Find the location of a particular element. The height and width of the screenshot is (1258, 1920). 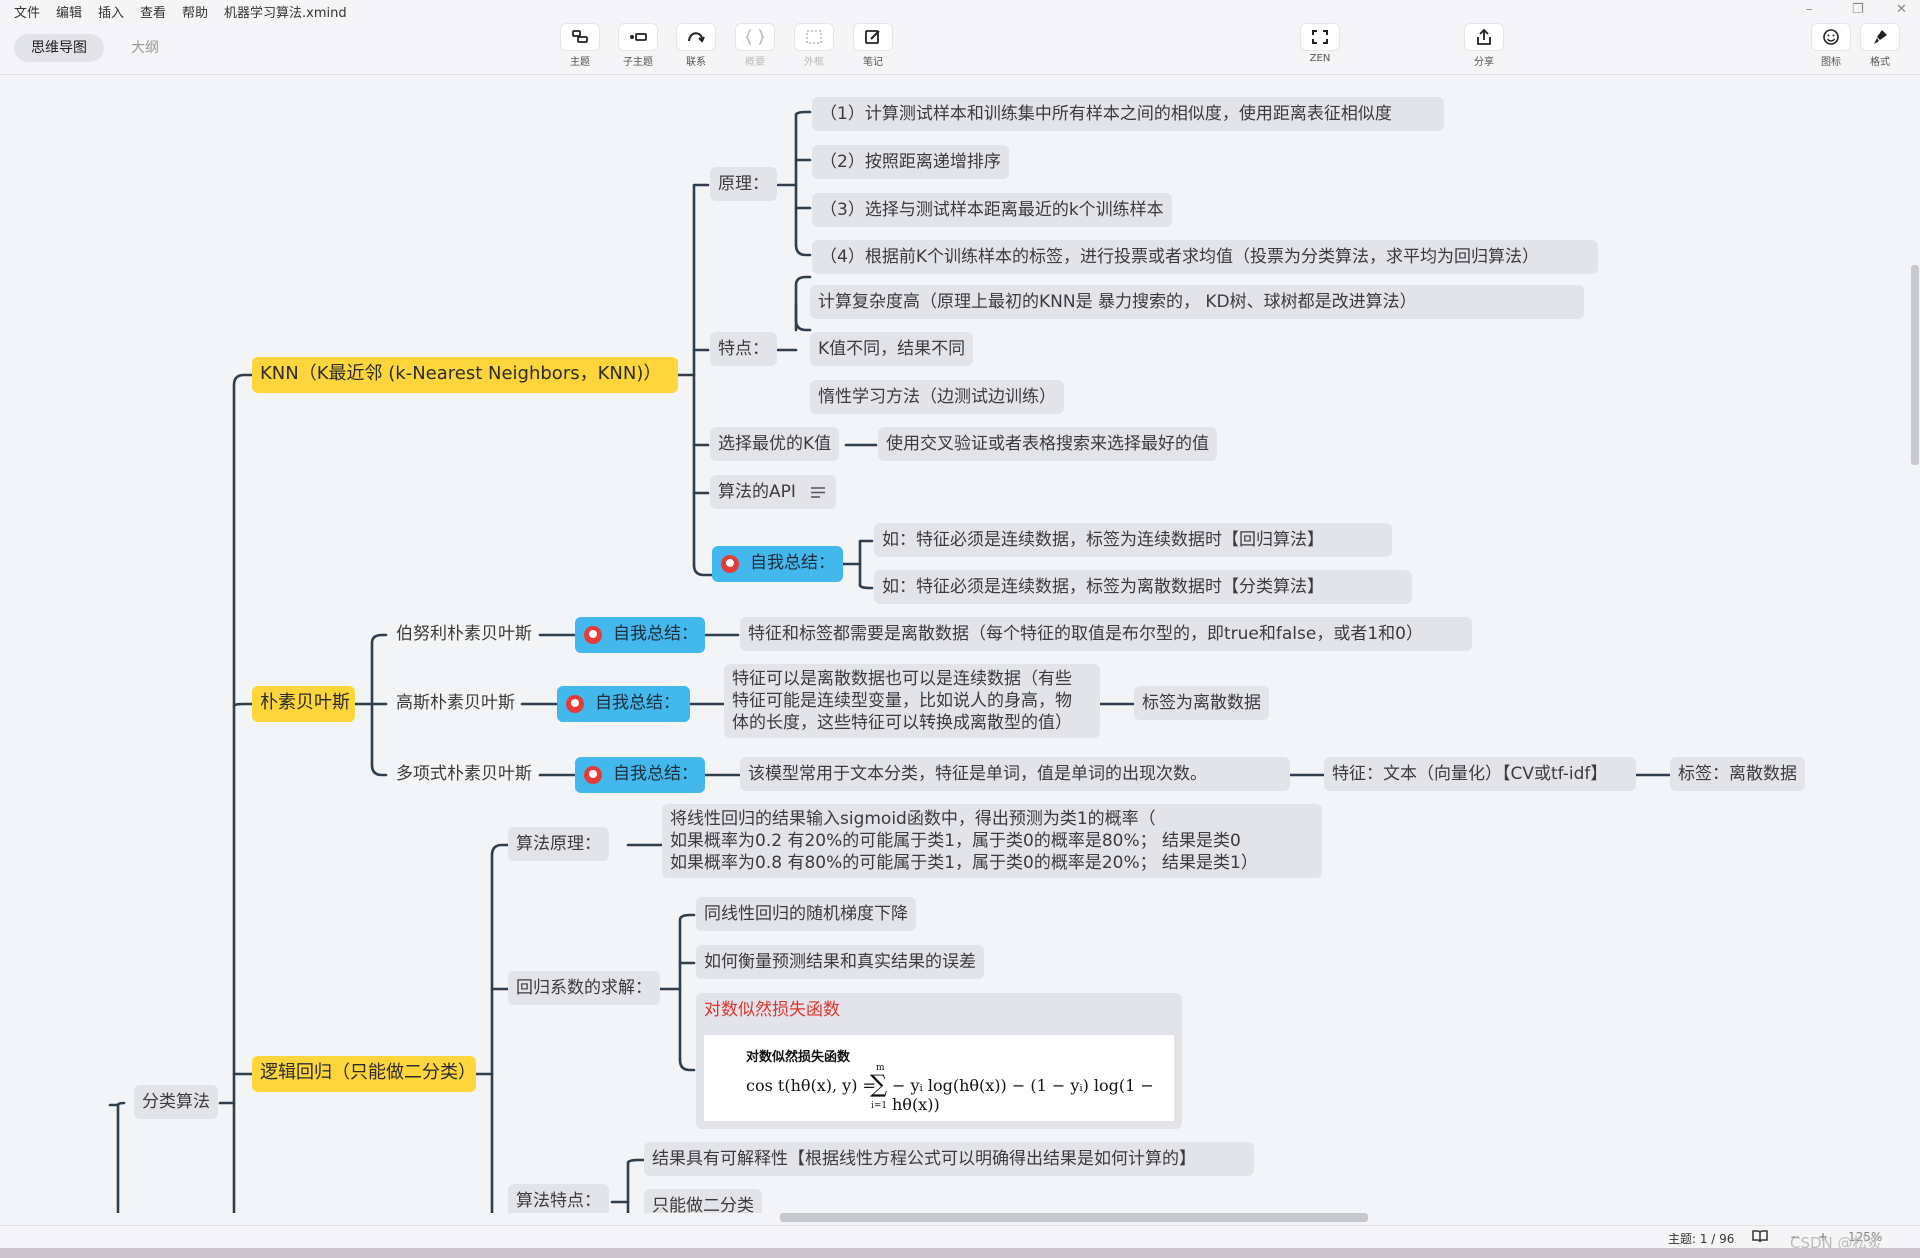

horizontal-scrollbar is located at coordinates (955, 1219).